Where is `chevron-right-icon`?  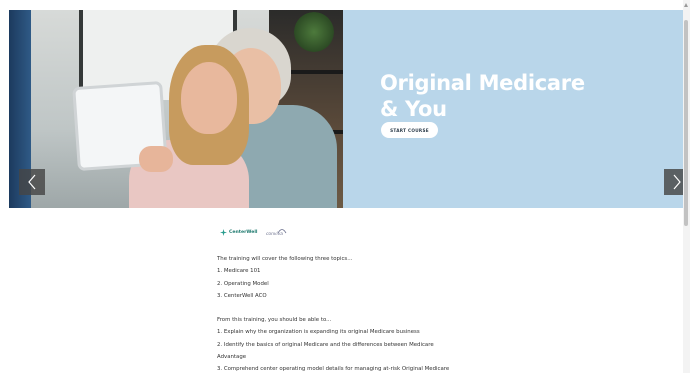 chevron-right-icon is located at coordinates (677, 182).